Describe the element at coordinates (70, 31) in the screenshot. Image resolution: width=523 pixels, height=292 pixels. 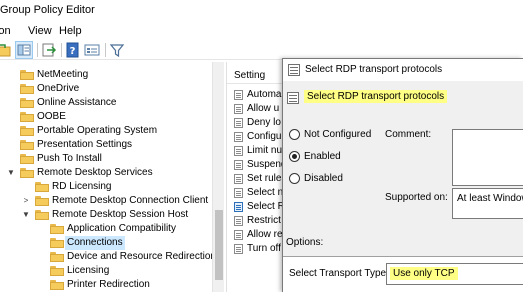
I see `menu-help: Help` at that location.